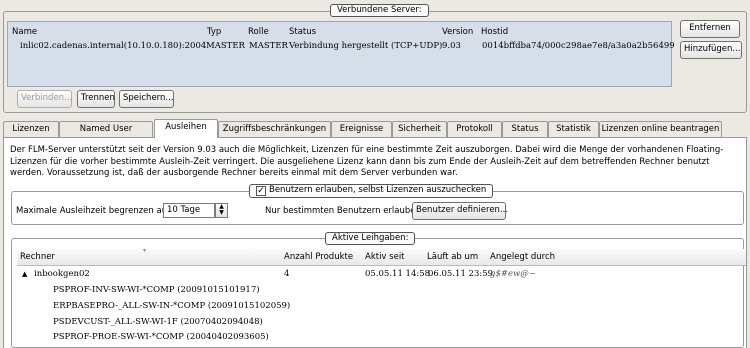 This screenshot has height=348, width=750. I want to click on server-typ: MASTER, so click(225, 46).